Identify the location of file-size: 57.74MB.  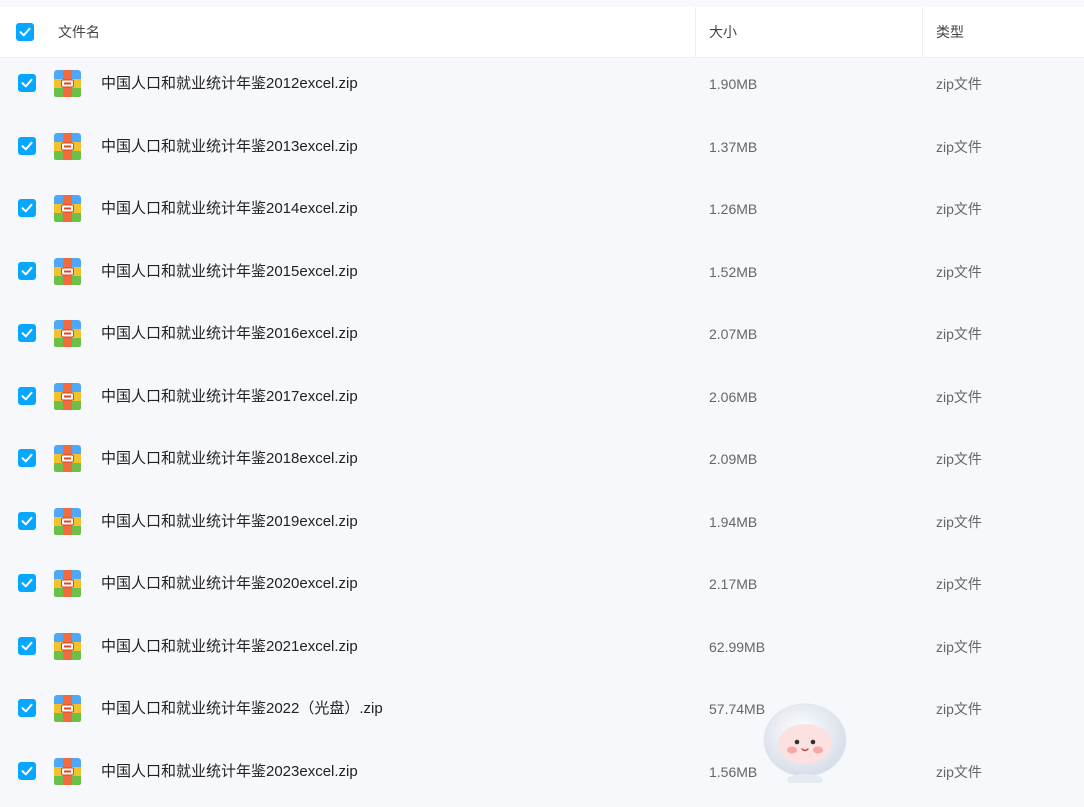
(737, 709).